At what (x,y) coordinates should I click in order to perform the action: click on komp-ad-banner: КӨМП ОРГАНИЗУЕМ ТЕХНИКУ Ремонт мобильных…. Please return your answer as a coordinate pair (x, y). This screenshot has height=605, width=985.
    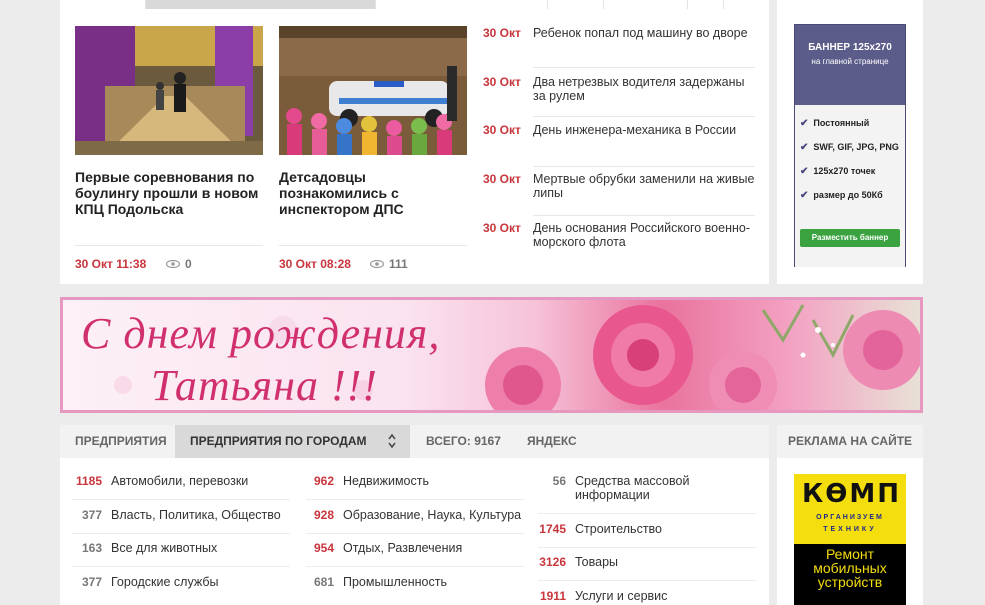
    Looking at the image, I should click on (850, 539).